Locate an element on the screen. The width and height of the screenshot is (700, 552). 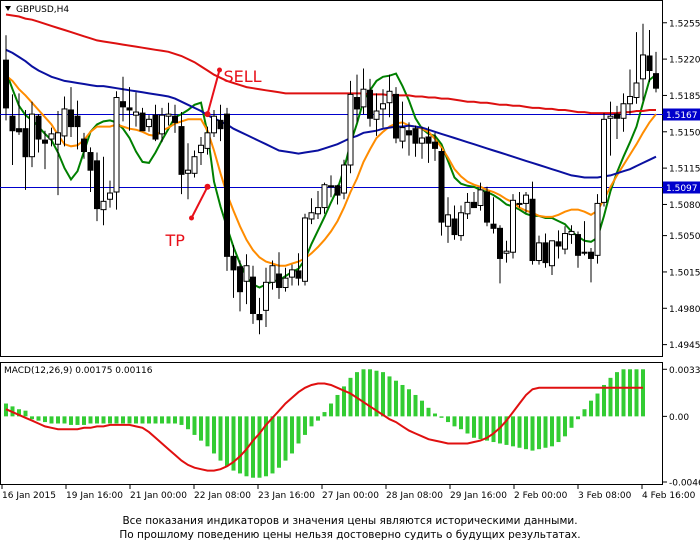
sell-dot is located at coordinates (219, 70).